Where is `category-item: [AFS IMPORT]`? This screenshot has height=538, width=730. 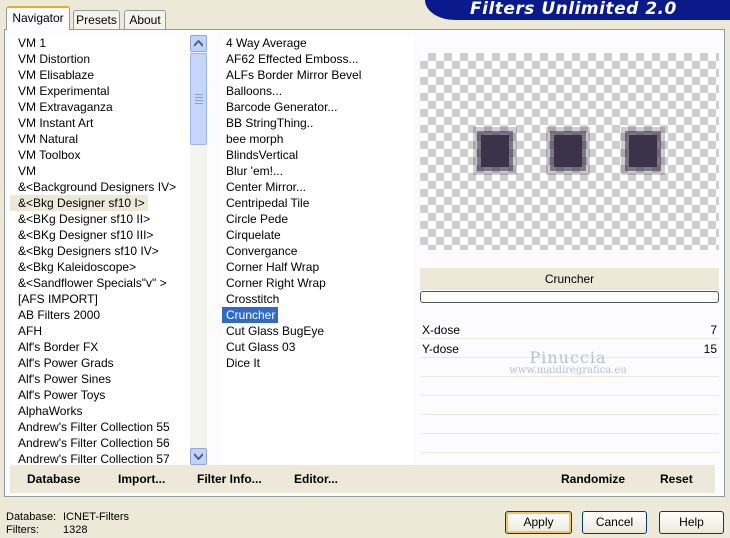 category-item: [AFS IMPORT] is located at coordinates (55, 299).